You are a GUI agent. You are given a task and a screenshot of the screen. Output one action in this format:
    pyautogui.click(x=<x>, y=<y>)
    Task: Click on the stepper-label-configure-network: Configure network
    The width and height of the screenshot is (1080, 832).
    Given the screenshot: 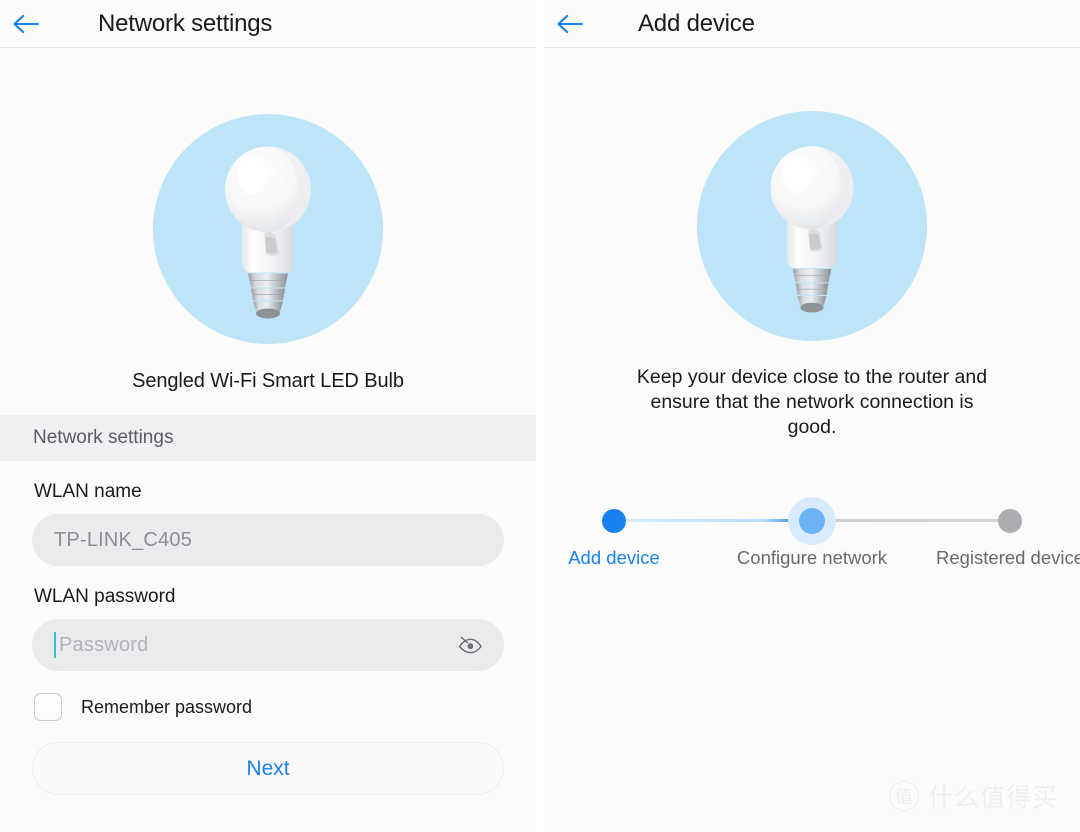 What is the action you would take?
    pyautogui.click(x=812, y=557)
    